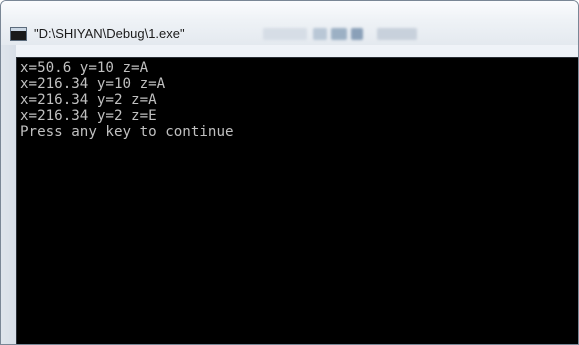 This screenshot has height=345, width=579. Describe the element at coordinates (93, 84) in the screenshot. I see `console-line: x=216.34 y=10 z=A` at that location.